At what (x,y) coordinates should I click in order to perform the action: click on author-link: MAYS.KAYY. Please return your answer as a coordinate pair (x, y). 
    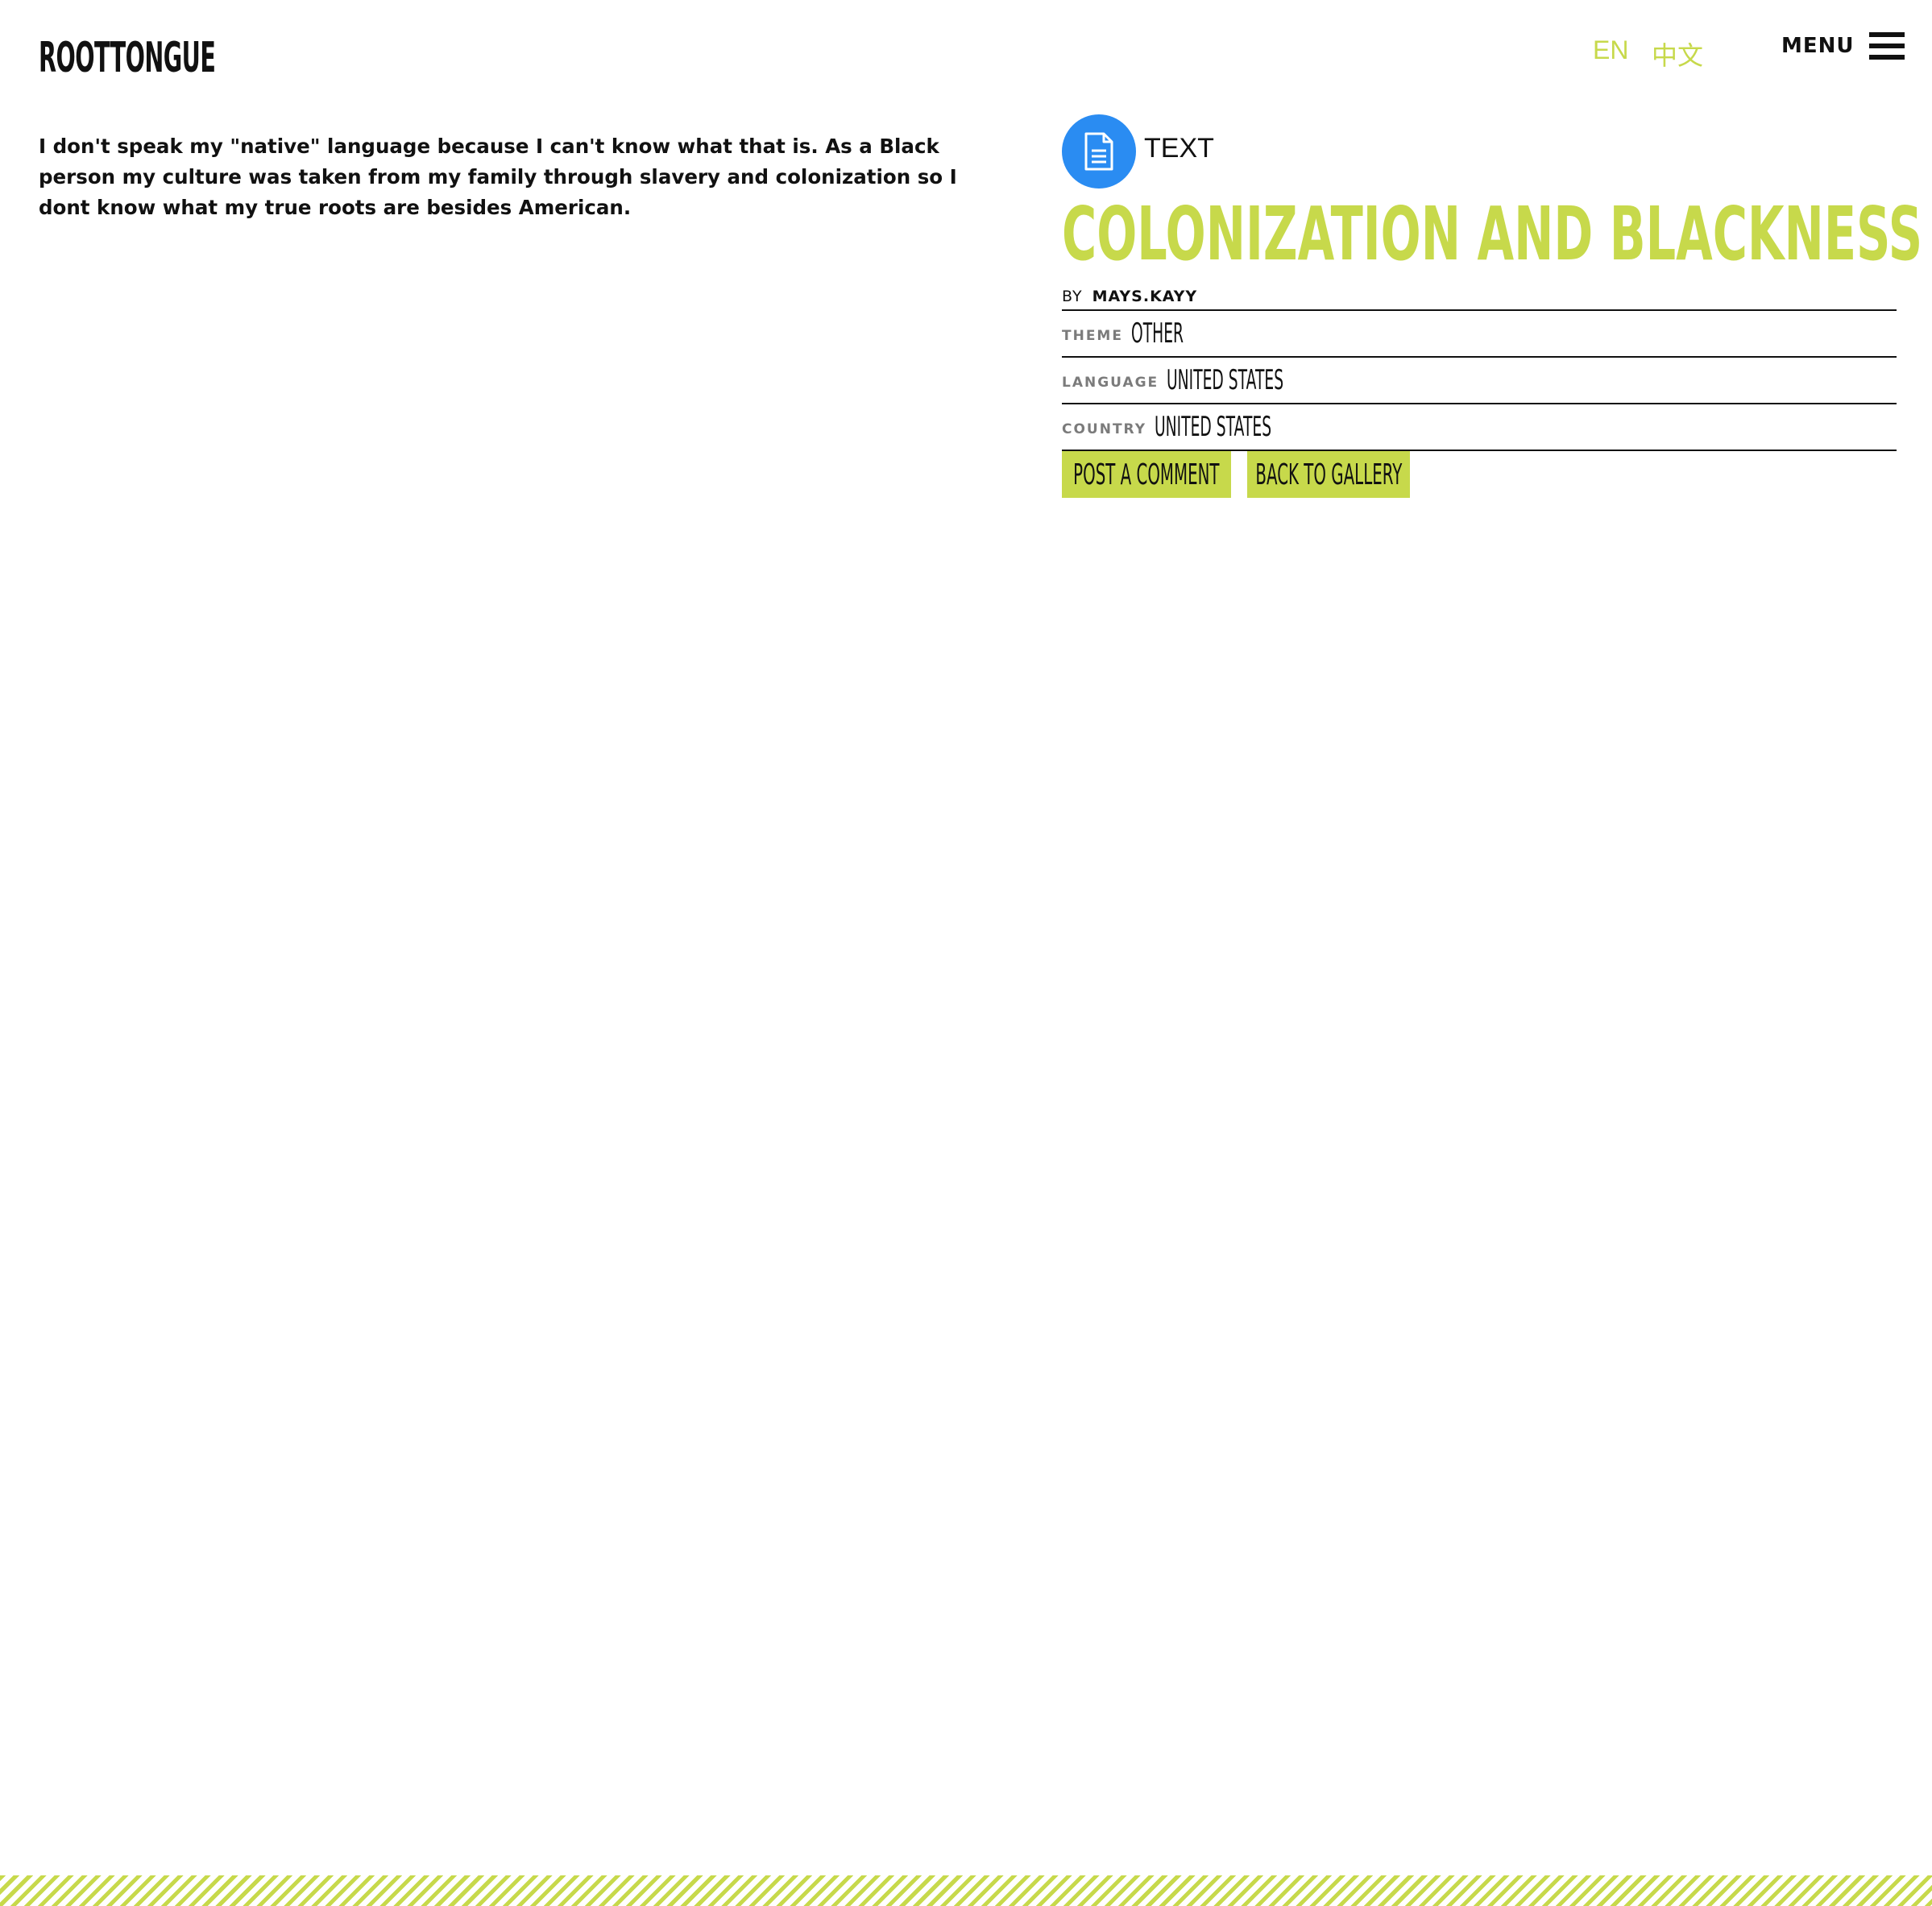
    Looking at the image, I should click on (1145, 296).